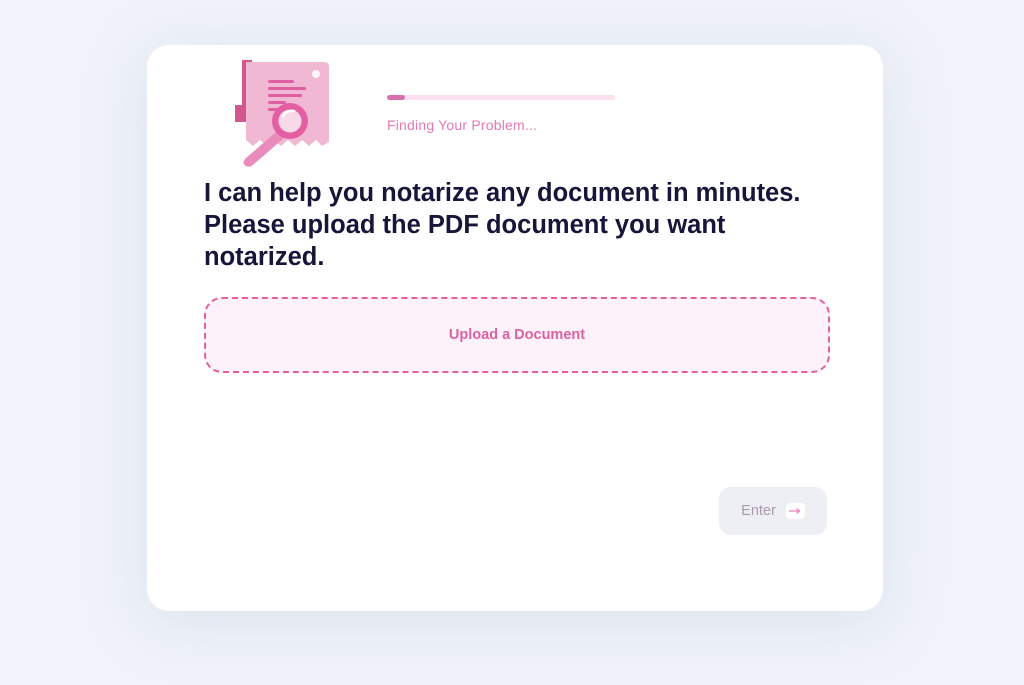 The image size is (1024, 685). Describe the element at coordinates (396, 97) in the screenshot. I see `progress-bar-fill` at that location.